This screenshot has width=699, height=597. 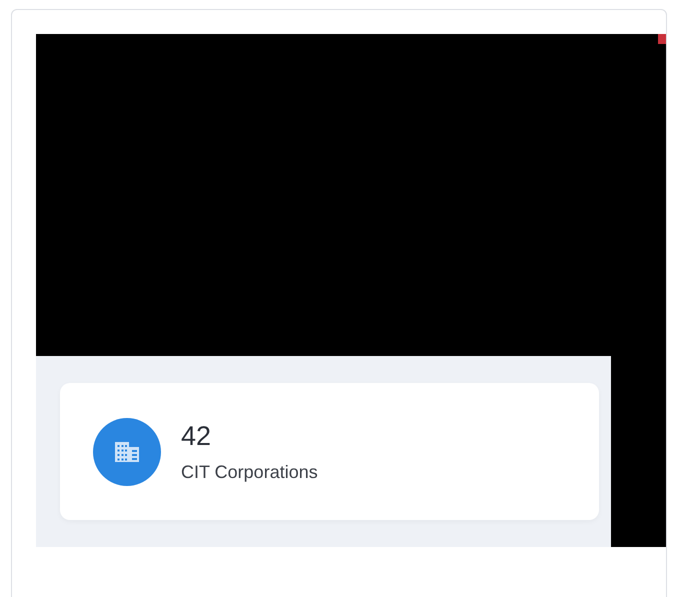 What do you see at coordinates (127, 452) in the screenshot?
I see `building-icon` at bounding box center [127, 452].